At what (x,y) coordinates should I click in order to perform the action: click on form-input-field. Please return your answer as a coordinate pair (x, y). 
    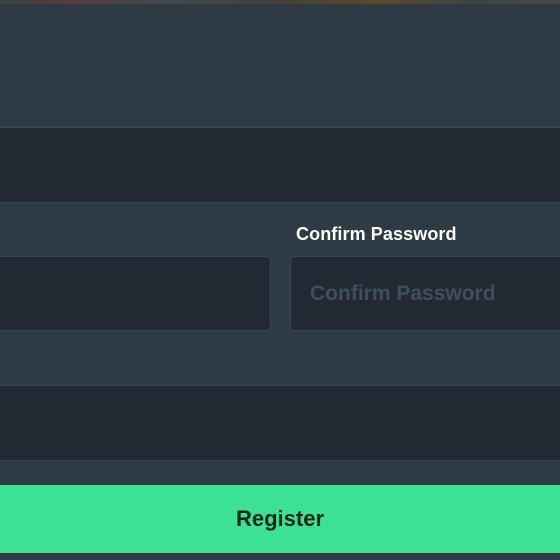
    Looking at the image, I should click on (280, 165).